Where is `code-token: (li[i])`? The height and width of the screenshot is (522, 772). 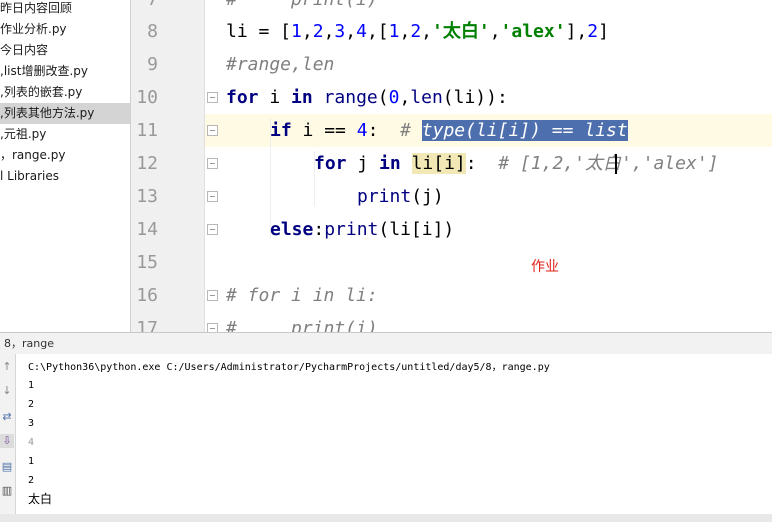
code-token: (li[i]) is located at coordinates (416, 229).